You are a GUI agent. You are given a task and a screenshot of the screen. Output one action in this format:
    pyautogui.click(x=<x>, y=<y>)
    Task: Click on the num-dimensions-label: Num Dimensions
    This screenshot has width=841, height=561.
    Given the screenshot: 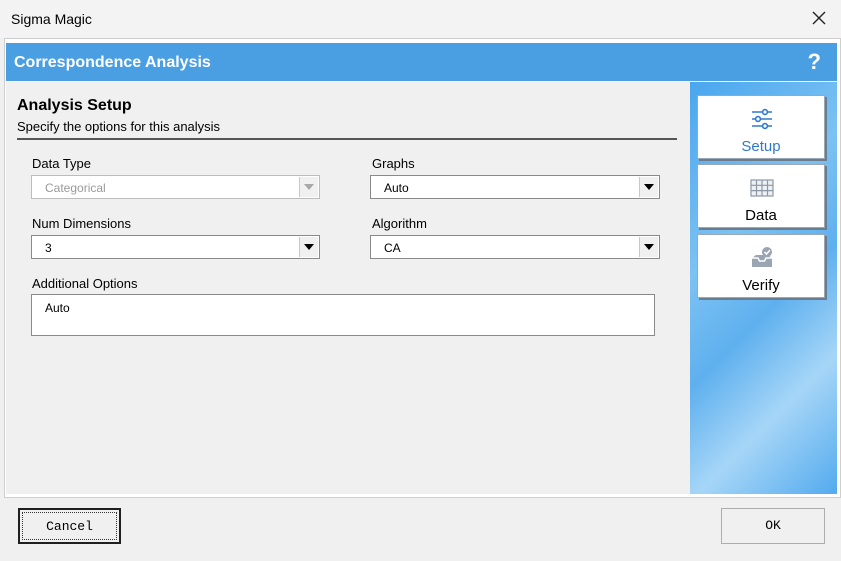 What is the action you would take?
    pyautogui.click(x=81, y=223)
    